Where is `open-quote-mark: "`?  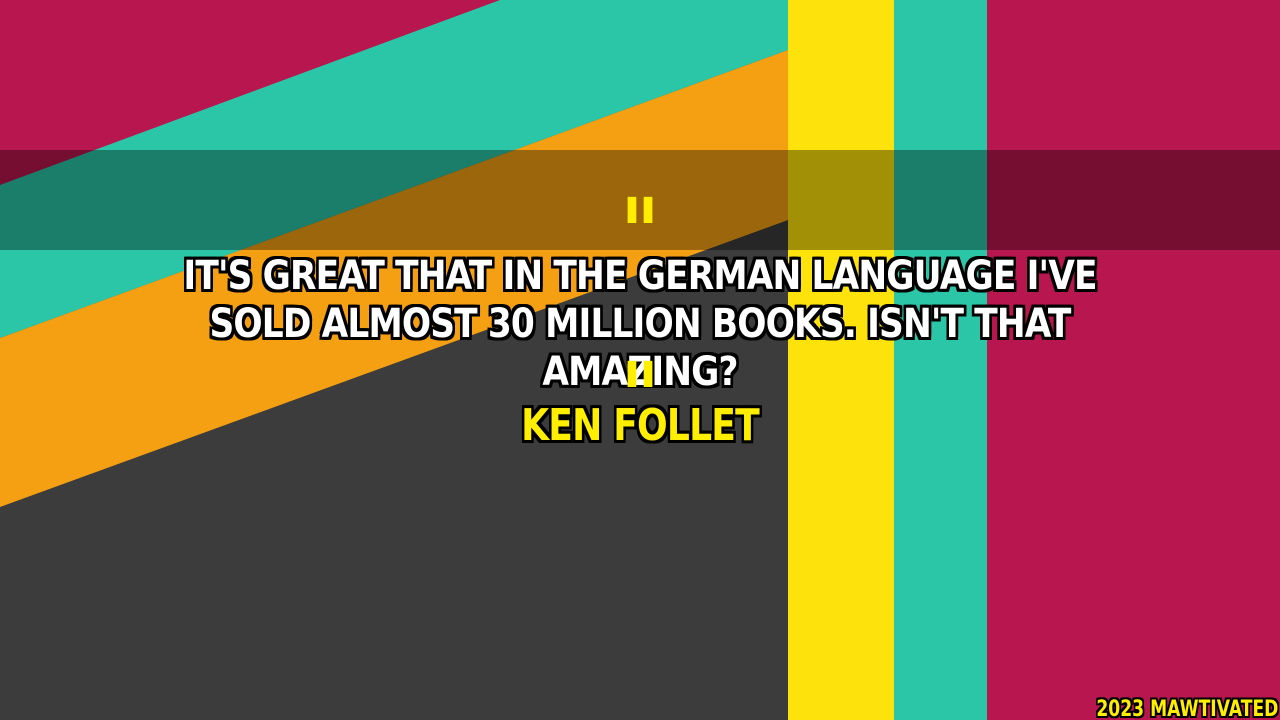
open-quote-mark: " is located at coordinates (640, 216).